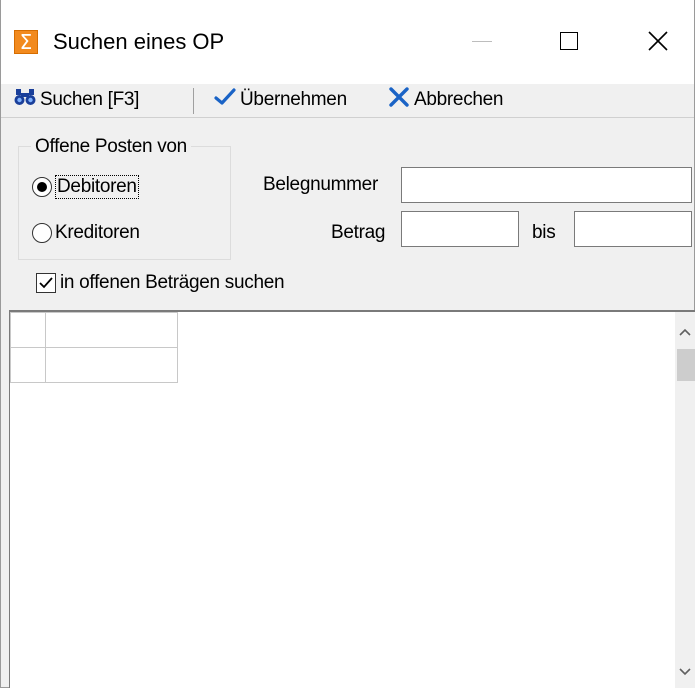 The width and height of the screenshot is (696, 689). I want to click on belegnummer-label: Belegnummer, so click(320, 184).